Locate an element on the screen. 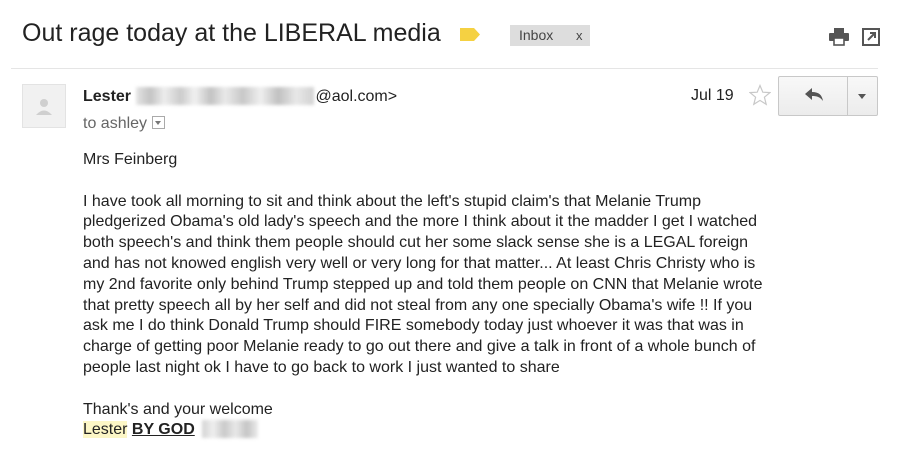 The image size is (900, 463). show-details-dropdown is located at coordinates (159, 122).